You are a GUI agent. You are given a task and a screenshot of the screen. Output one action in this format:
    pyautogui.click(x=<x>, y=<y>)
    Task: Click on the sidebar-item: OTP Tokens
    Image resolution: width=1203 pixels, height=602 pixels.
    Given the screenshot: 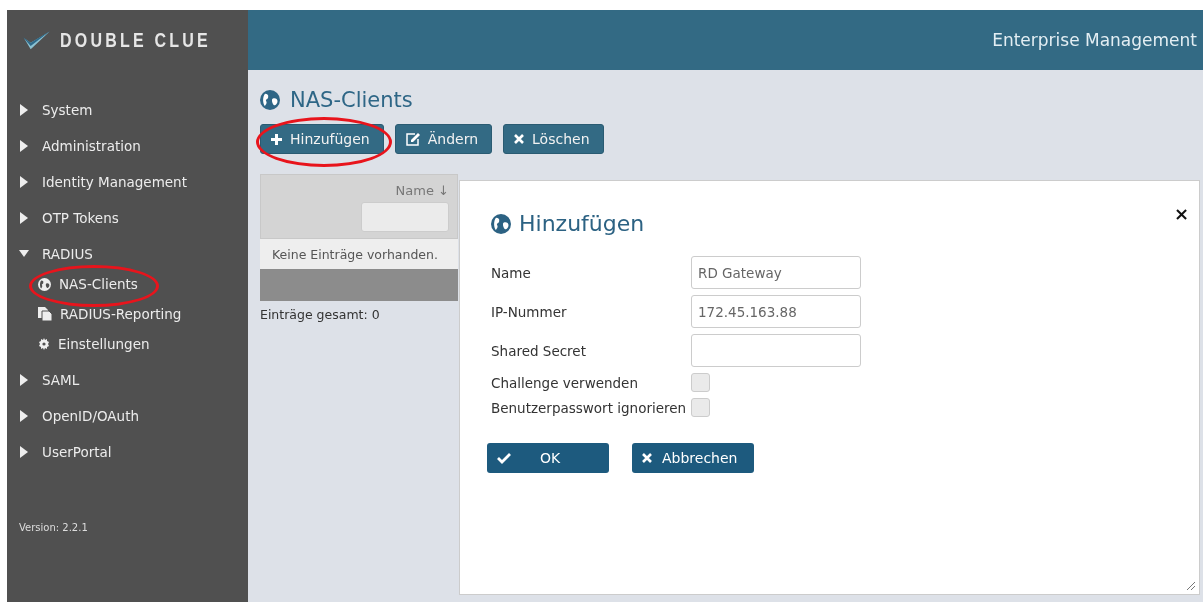 What is the action you would take?
    pyautogui.click(x=127, y=218)
    